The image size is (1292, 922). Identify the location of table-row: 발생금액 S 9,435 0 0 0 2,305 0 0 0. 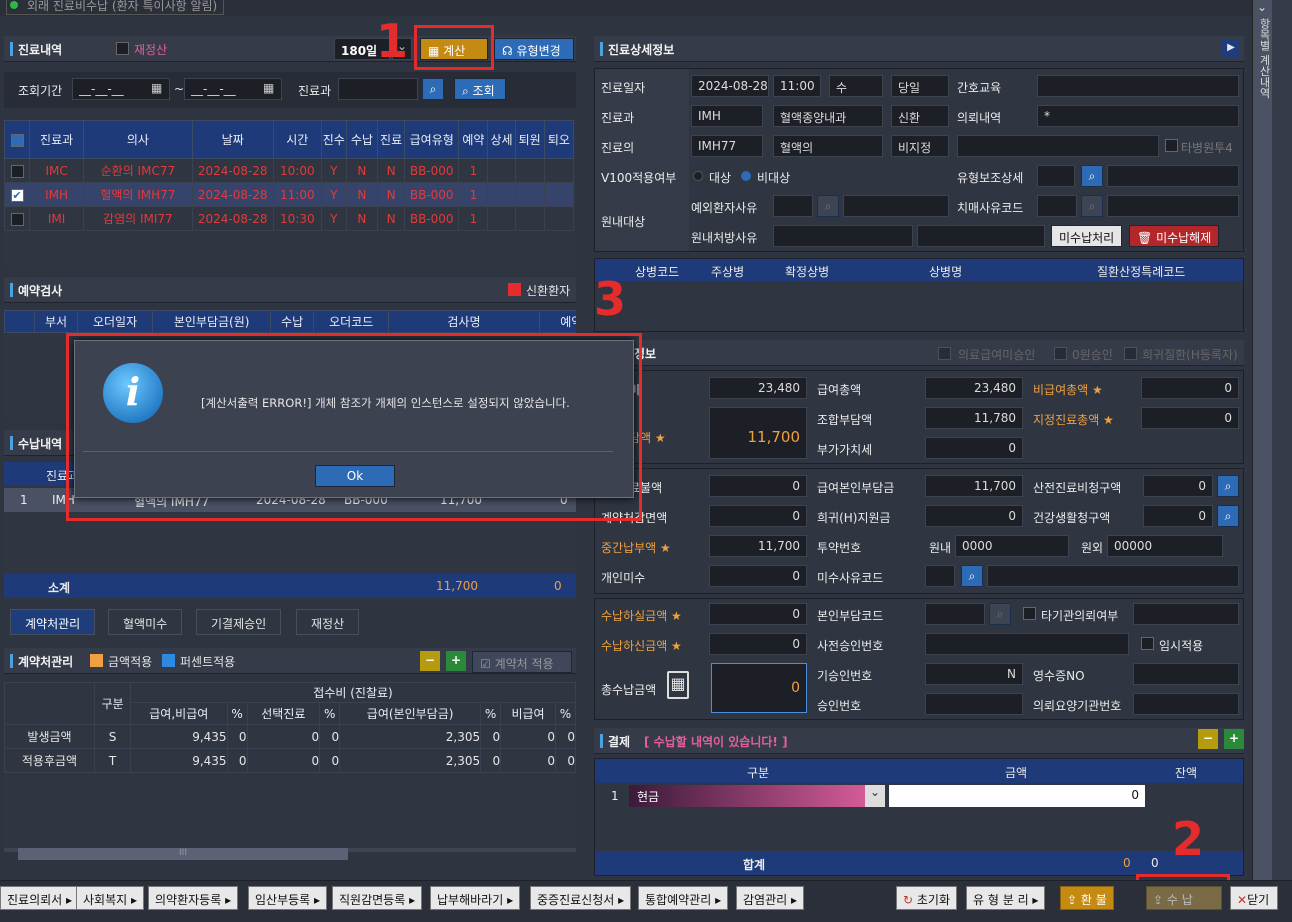
(290, 736).